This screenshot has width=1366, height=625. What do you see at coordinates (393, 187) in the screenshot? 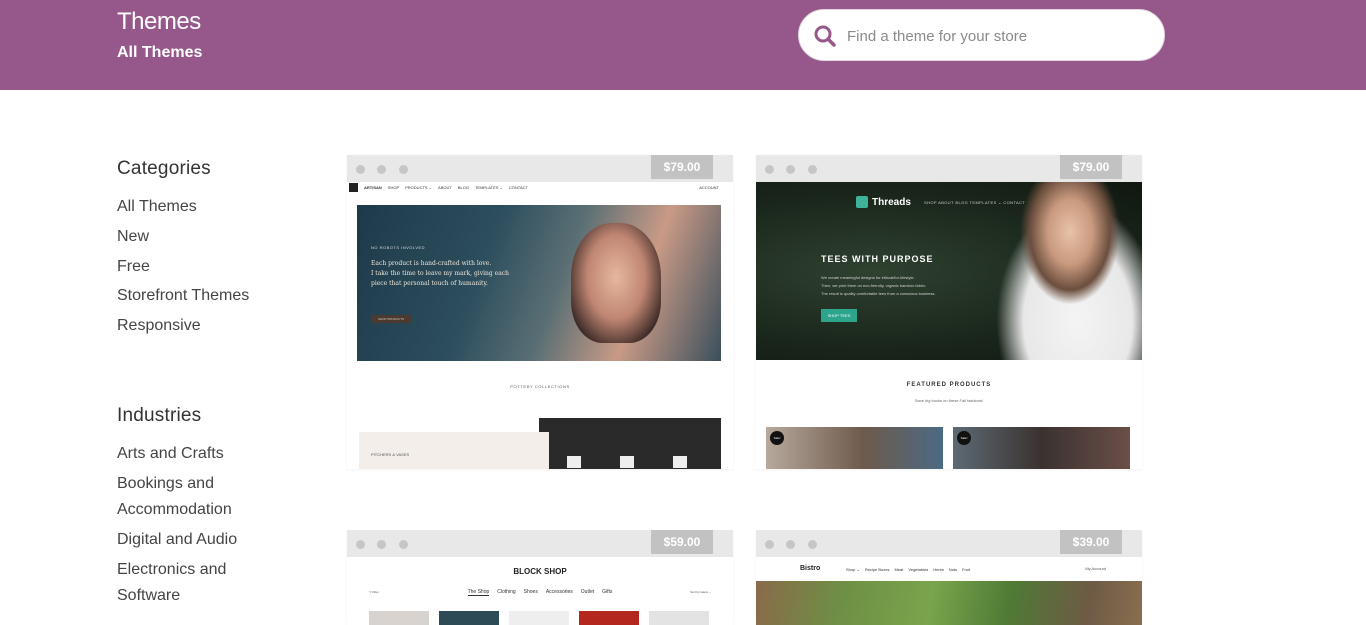
I see `preview-nav-item: SHOP` at bounding box center [393, 187].